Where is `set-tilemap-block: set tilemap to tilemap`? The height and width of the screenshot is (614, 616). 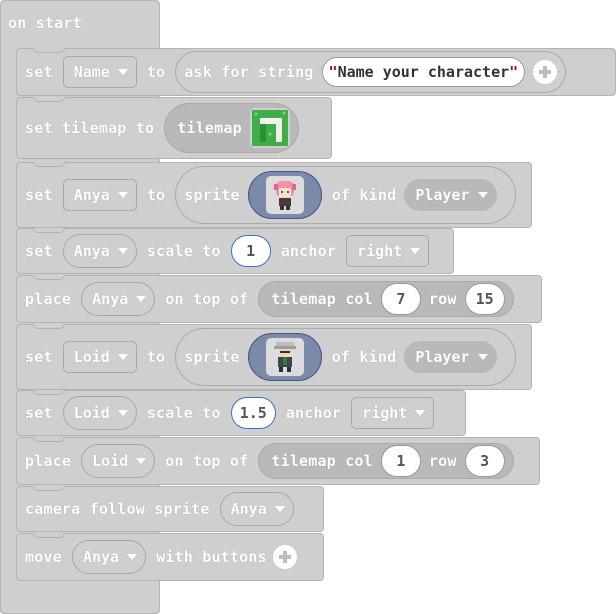
set-tilemap-block: set tilemap to tilemap is located at coordinates (174, 128).